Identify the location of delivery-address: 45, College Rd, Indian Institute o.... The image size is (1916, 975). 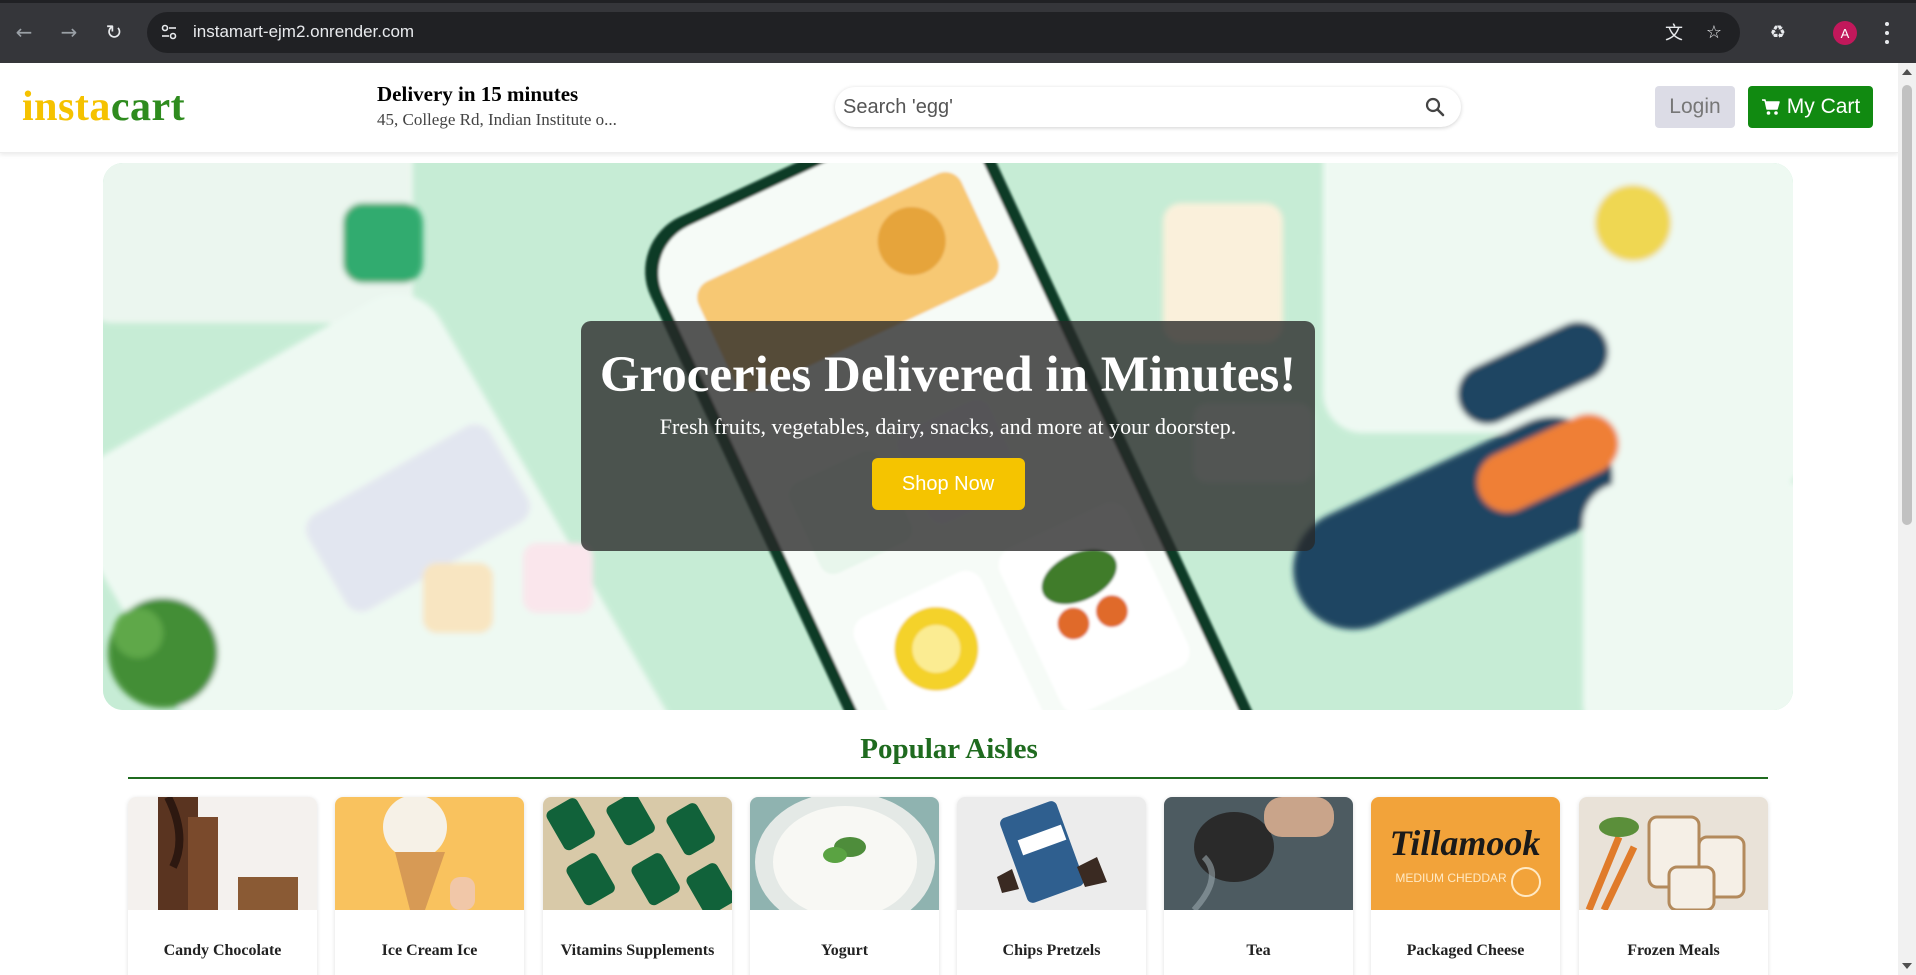
(497, 120).